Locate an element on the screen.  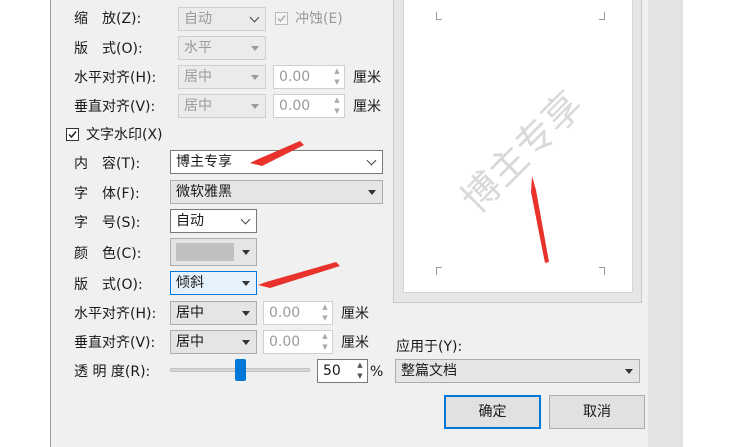
color-swatch is located at coordinates (205, 252).